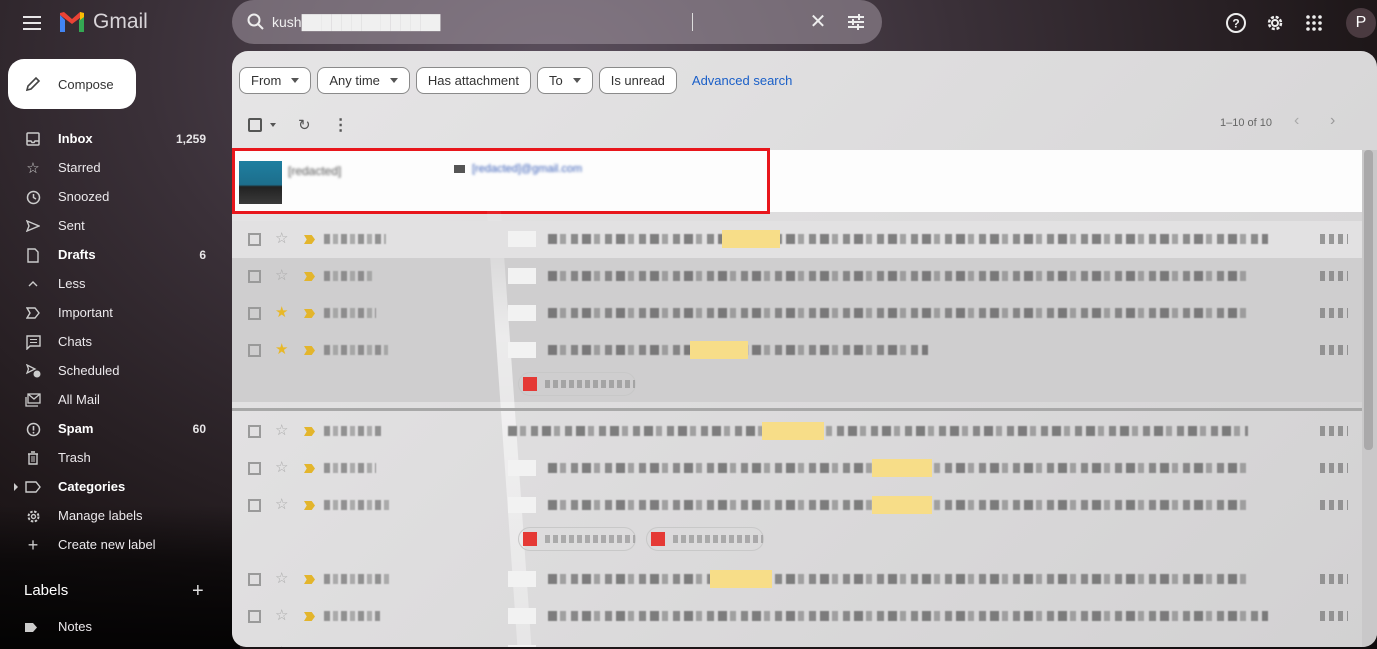 This screenshot has height=649, width=1377. Describe the element at coordinates (255, 125) in the screenshot. I see `select-all-checkbox` at that location.